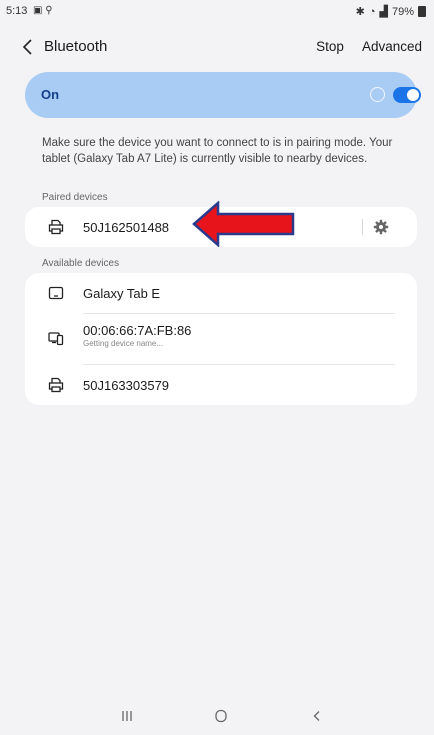 The width and height of the screenshot is (434, 735). Describe the element at coordinates (137, 330) in the screenshot. I see `available-device-name: 00:06:66:7A:FB:86` at that location.